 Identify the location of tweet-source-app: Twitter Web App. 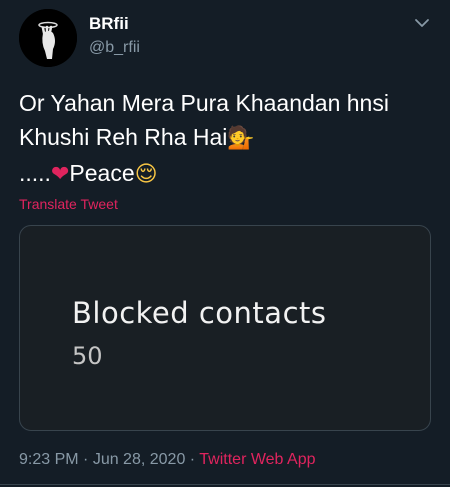
(257, 459).